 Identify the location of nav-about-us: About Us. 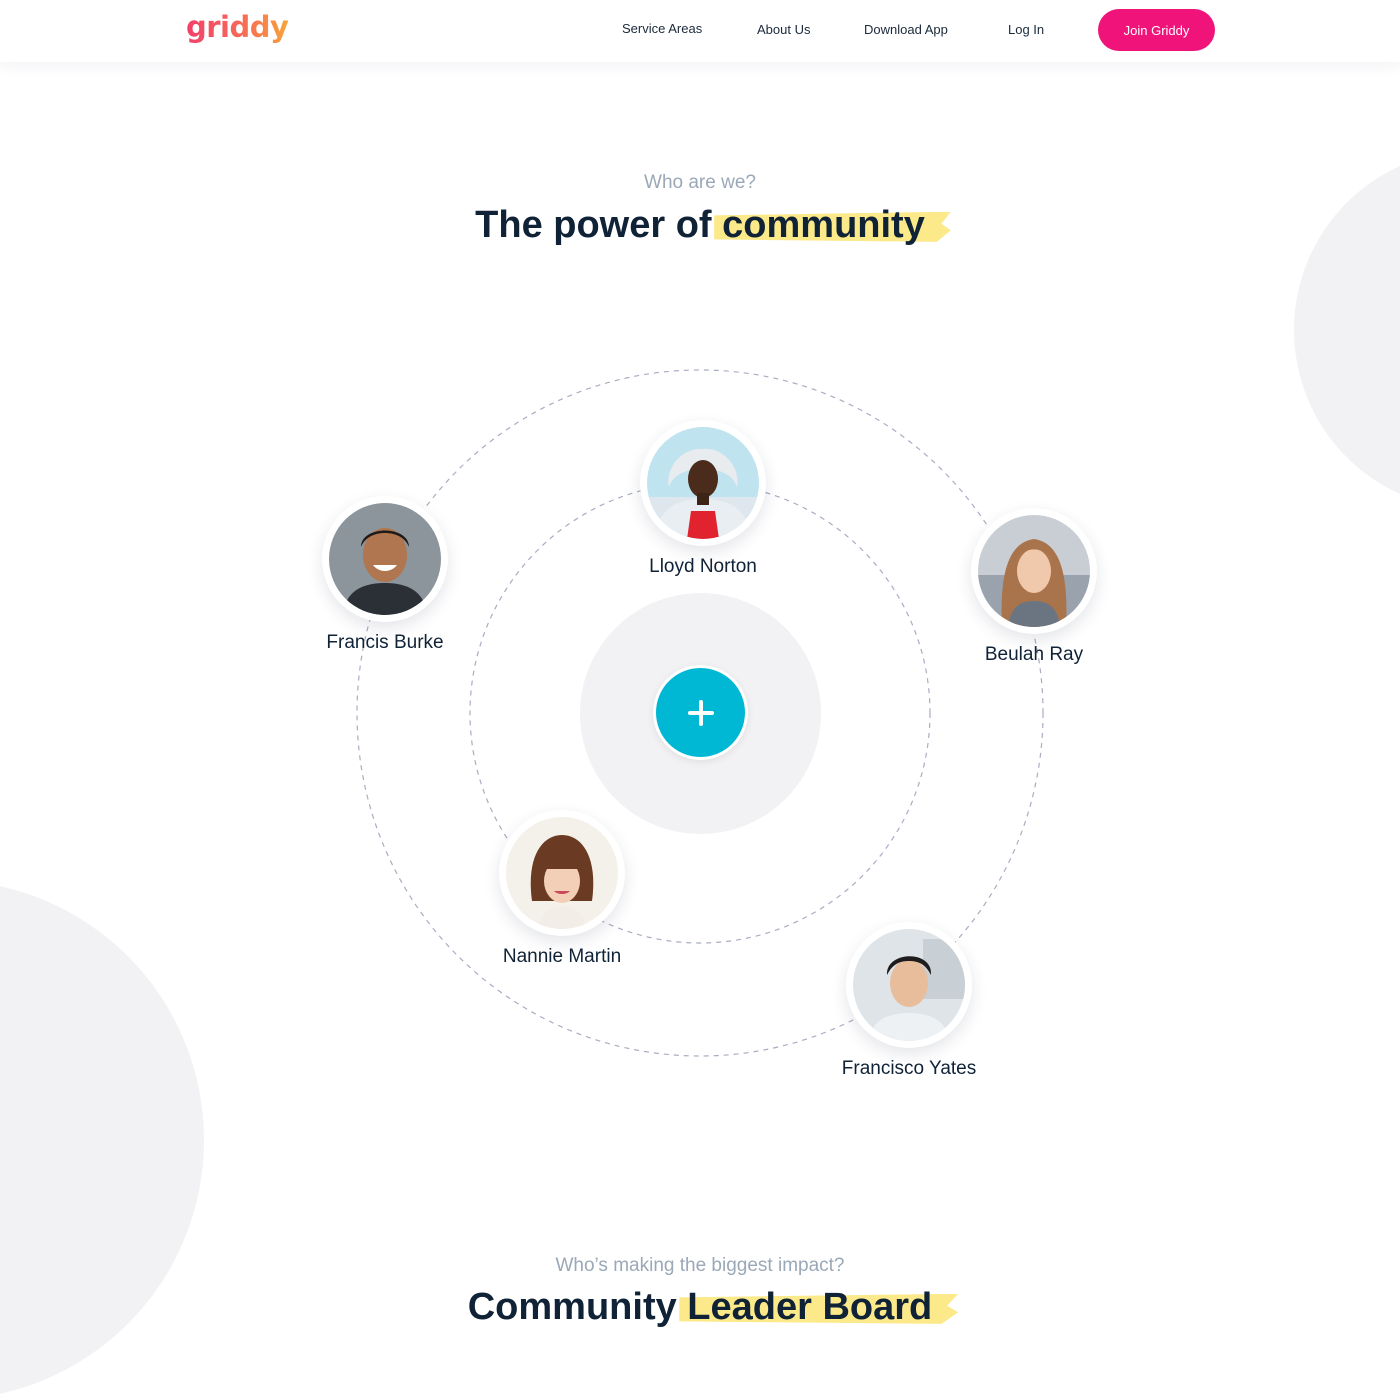
(783, 29).